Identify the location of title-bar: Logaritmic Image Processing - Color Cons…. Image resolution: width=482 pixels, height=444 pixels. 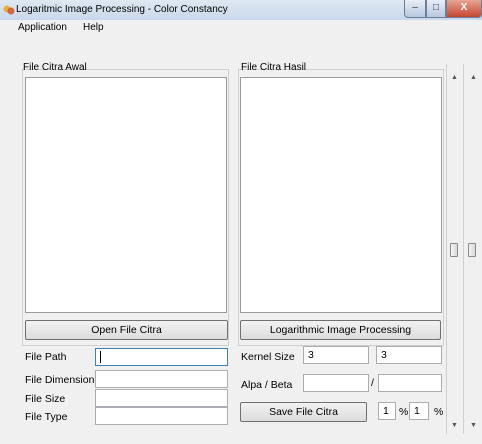
(241, 10).